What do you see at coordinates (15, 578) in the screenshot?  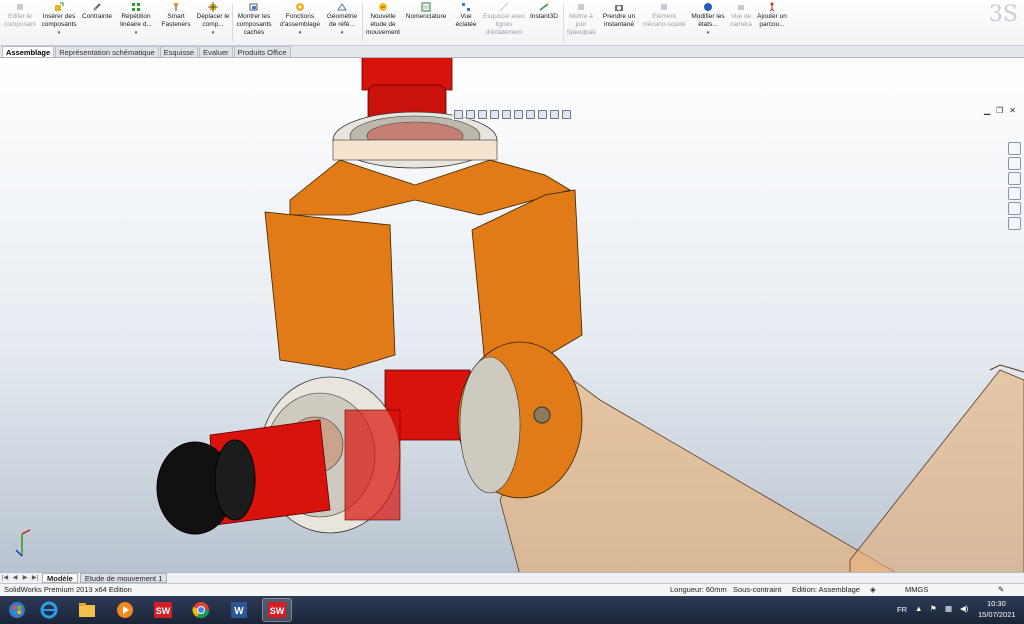 I see `prev-tab-icon: ◀` at bounding box center [15, 578].